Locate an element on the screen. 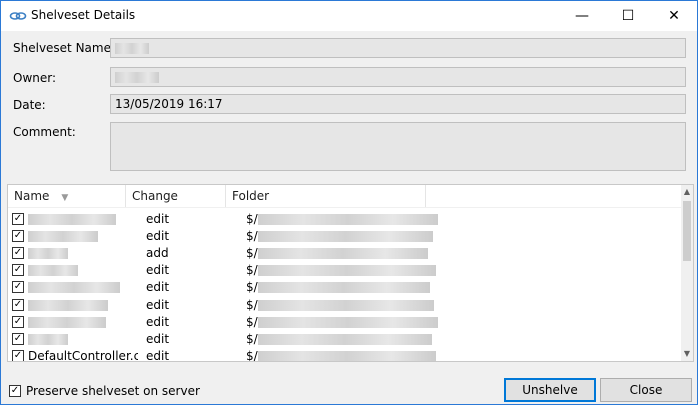  shelveset-icon is located at coordinates (18, 16).